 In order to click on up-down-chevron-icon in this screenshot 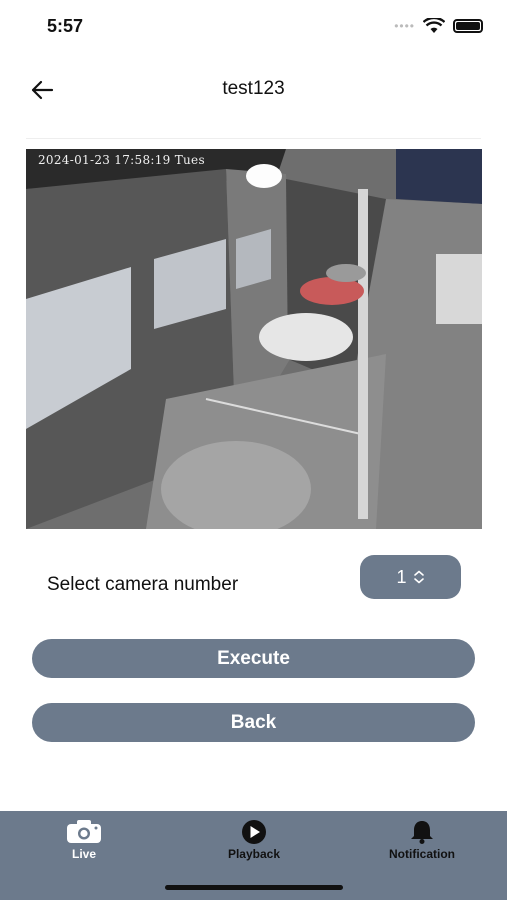, I will do `click(418, 577)`.